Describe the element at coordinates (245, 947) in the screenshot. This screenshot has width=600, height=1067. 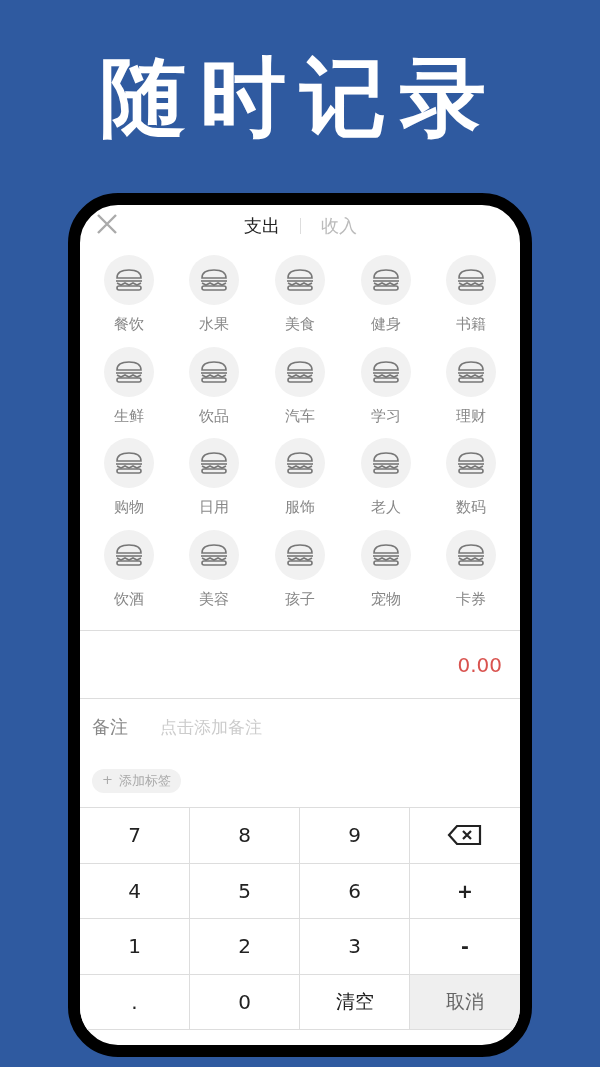
I see `keypad-key: 2` at that location.